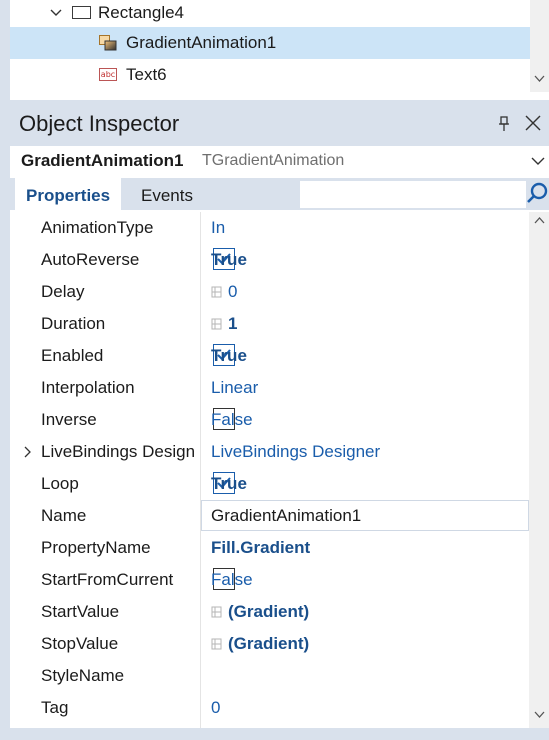 This screenshot has width=549, height=740. I want to click on property-row-interpolation: Interpolation Linear, so click(269, 388).